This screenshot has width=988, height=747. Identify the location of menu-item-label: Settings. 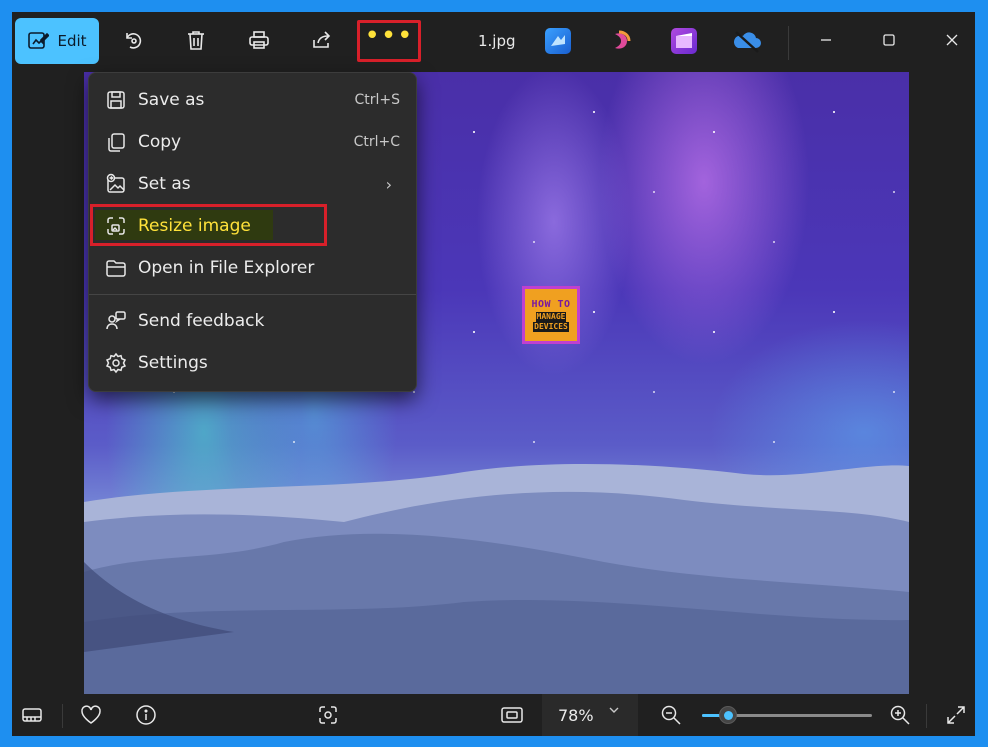
(173, 363).